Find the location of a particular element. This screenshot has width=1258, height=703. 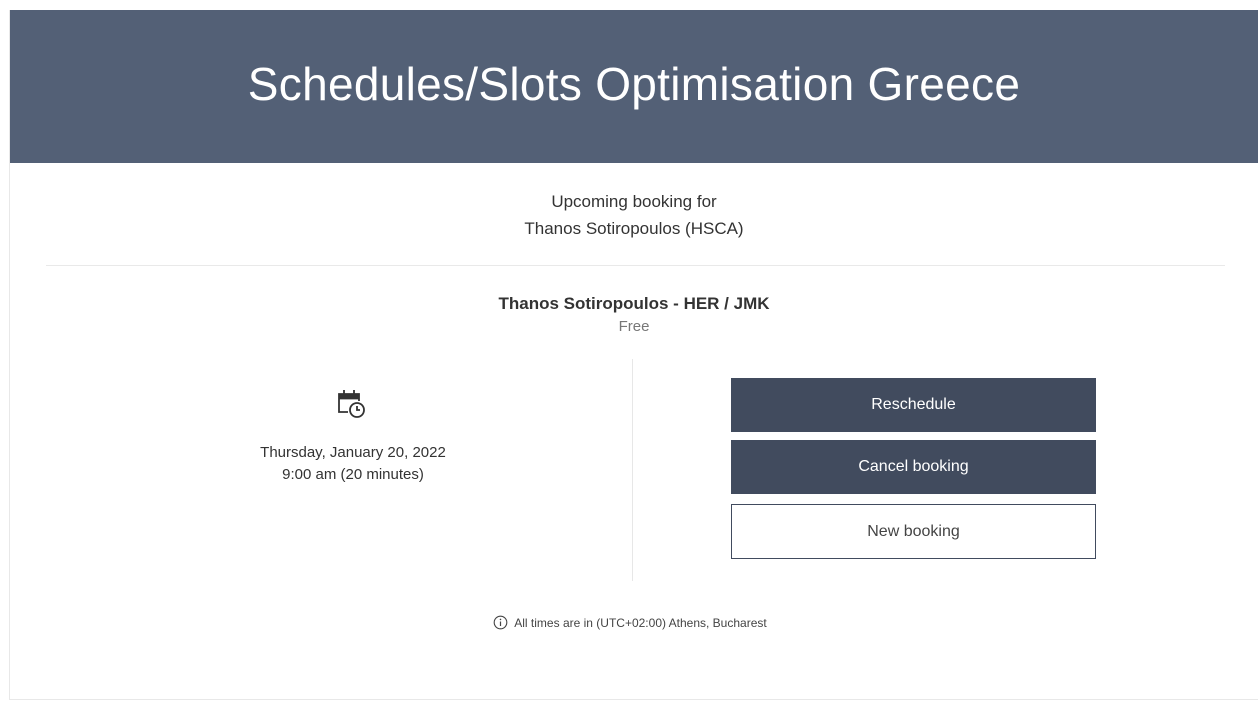

service-info: Thanos Sotiropoulos - HER / JMK Free is located at coordinates (634, 315).